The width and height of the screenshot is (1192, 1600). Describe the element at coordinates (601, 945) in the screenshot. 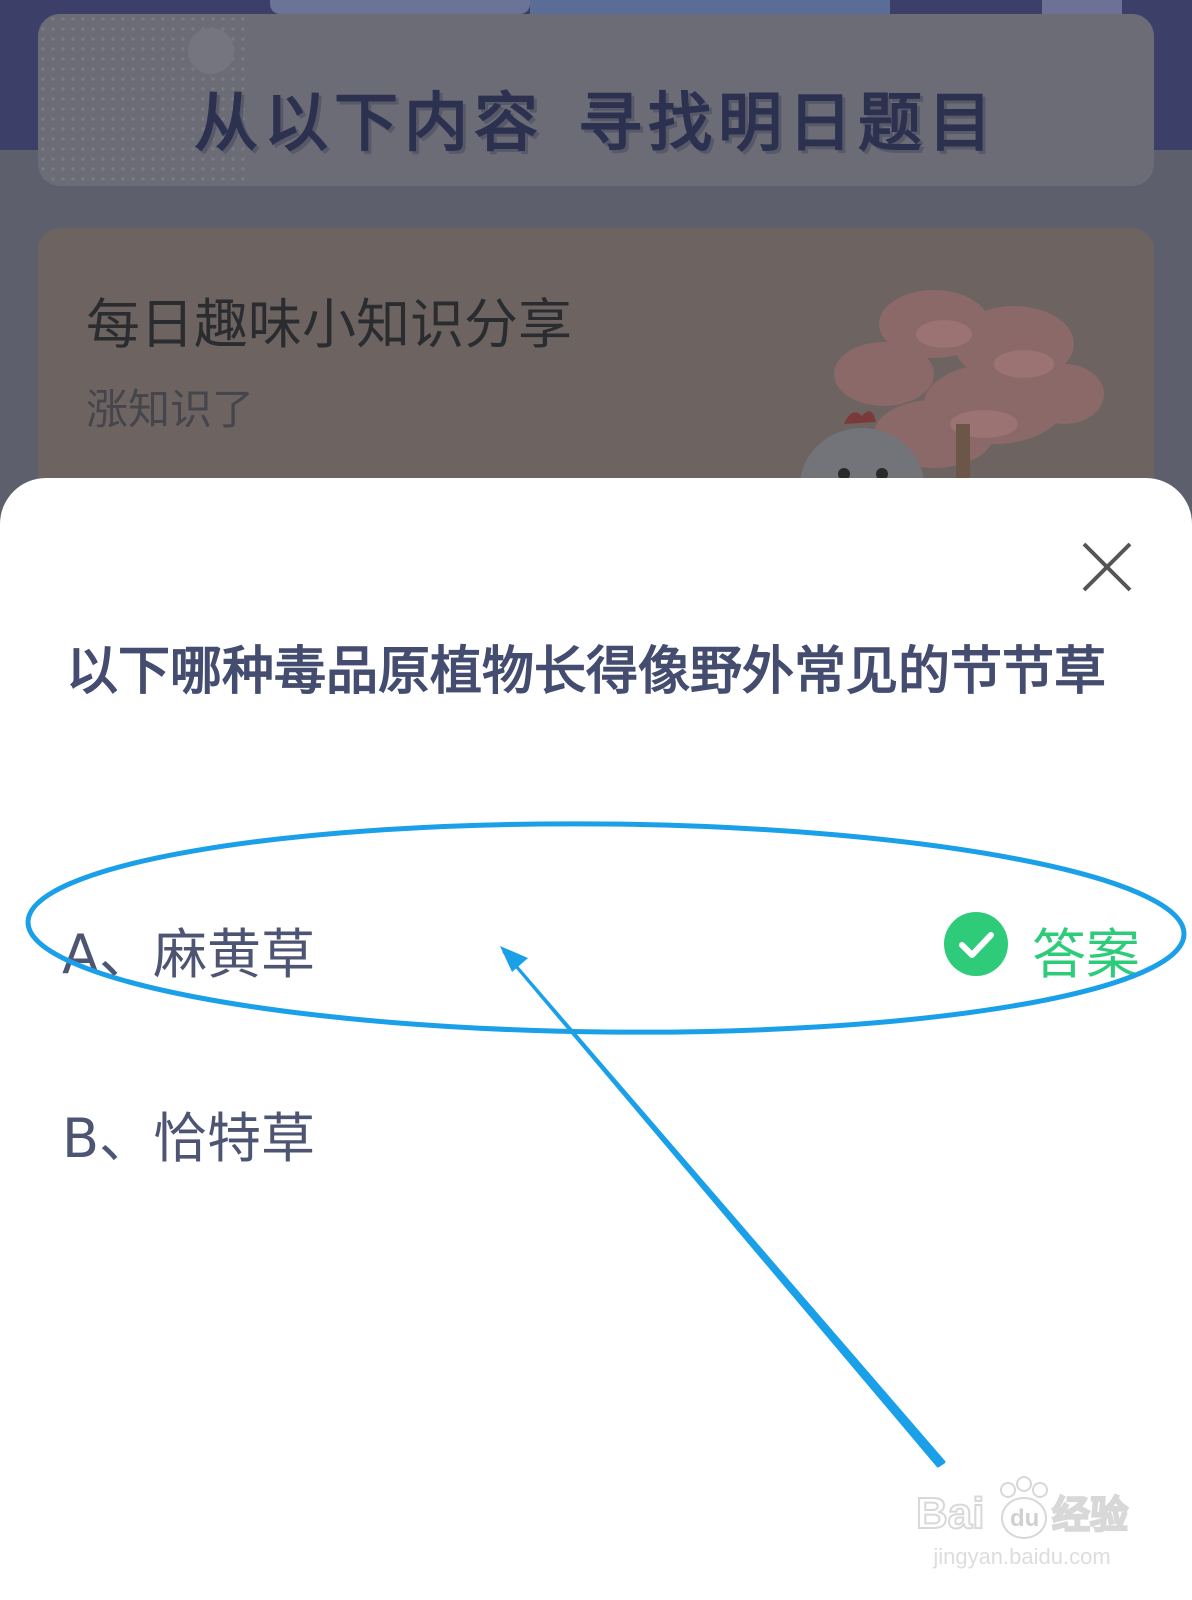

I see `option-a: A、麻黄草 答案` at that location.